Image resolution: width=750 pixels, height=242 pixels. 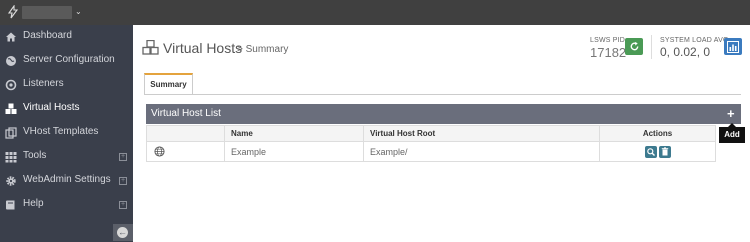 What do you see at coordinates (11, 85) in the screenshot?
I see `link-icon` at bounding box center [11, 85].